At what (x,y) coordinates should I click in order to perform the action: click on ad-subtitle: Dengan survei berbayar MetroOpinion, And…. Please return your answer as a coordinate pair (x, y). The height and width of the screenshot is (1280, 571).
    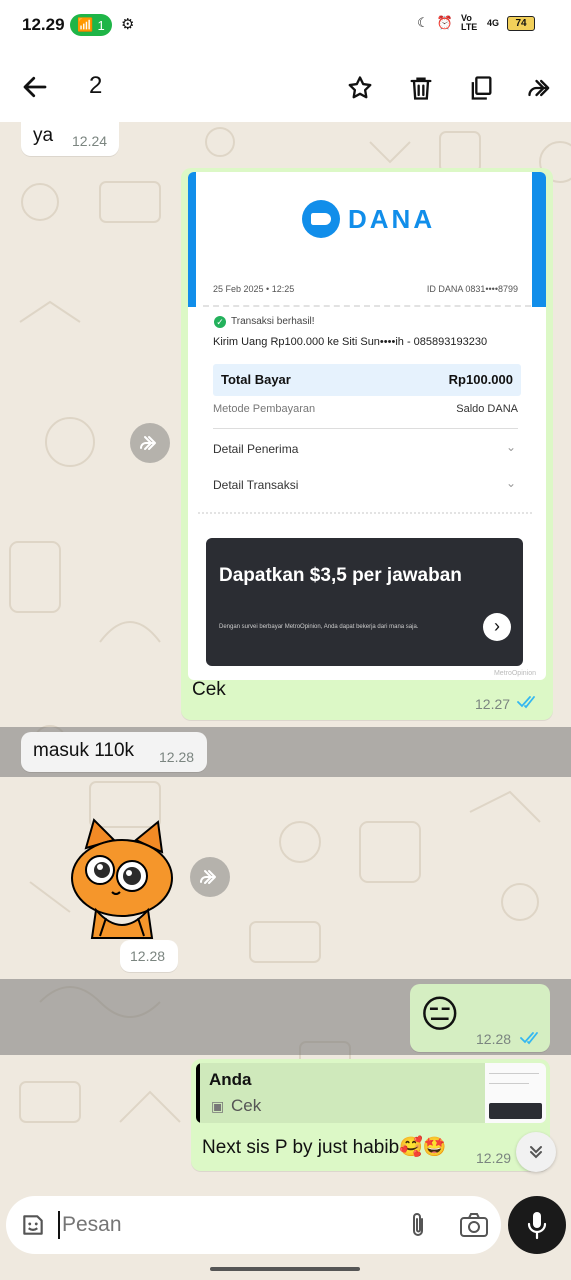
    Looking at the image, I should click on (319, 627).